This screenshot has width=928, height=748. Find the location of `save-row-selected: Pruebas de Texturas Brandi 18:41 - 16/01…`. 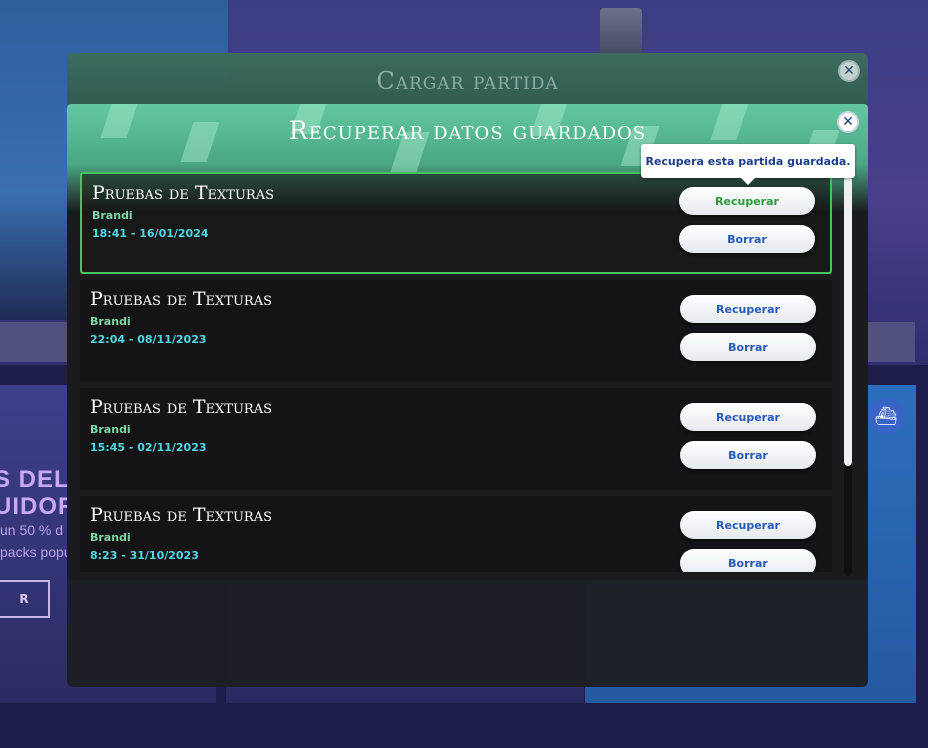

save-row-selected: Pruebas de Texturas Brandi 18:41 - 16/01… is located at coordinates (456, 223).